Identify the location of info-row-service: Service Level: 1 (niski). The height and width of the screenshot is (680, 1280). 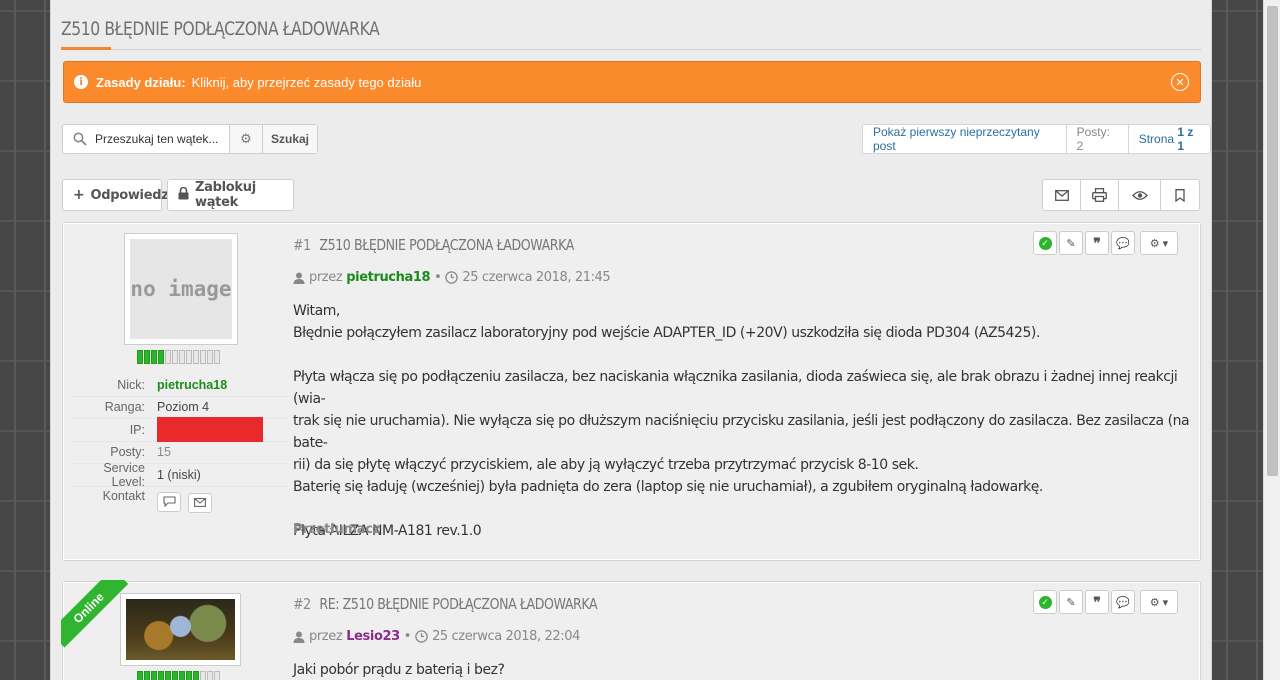
(180, 474).